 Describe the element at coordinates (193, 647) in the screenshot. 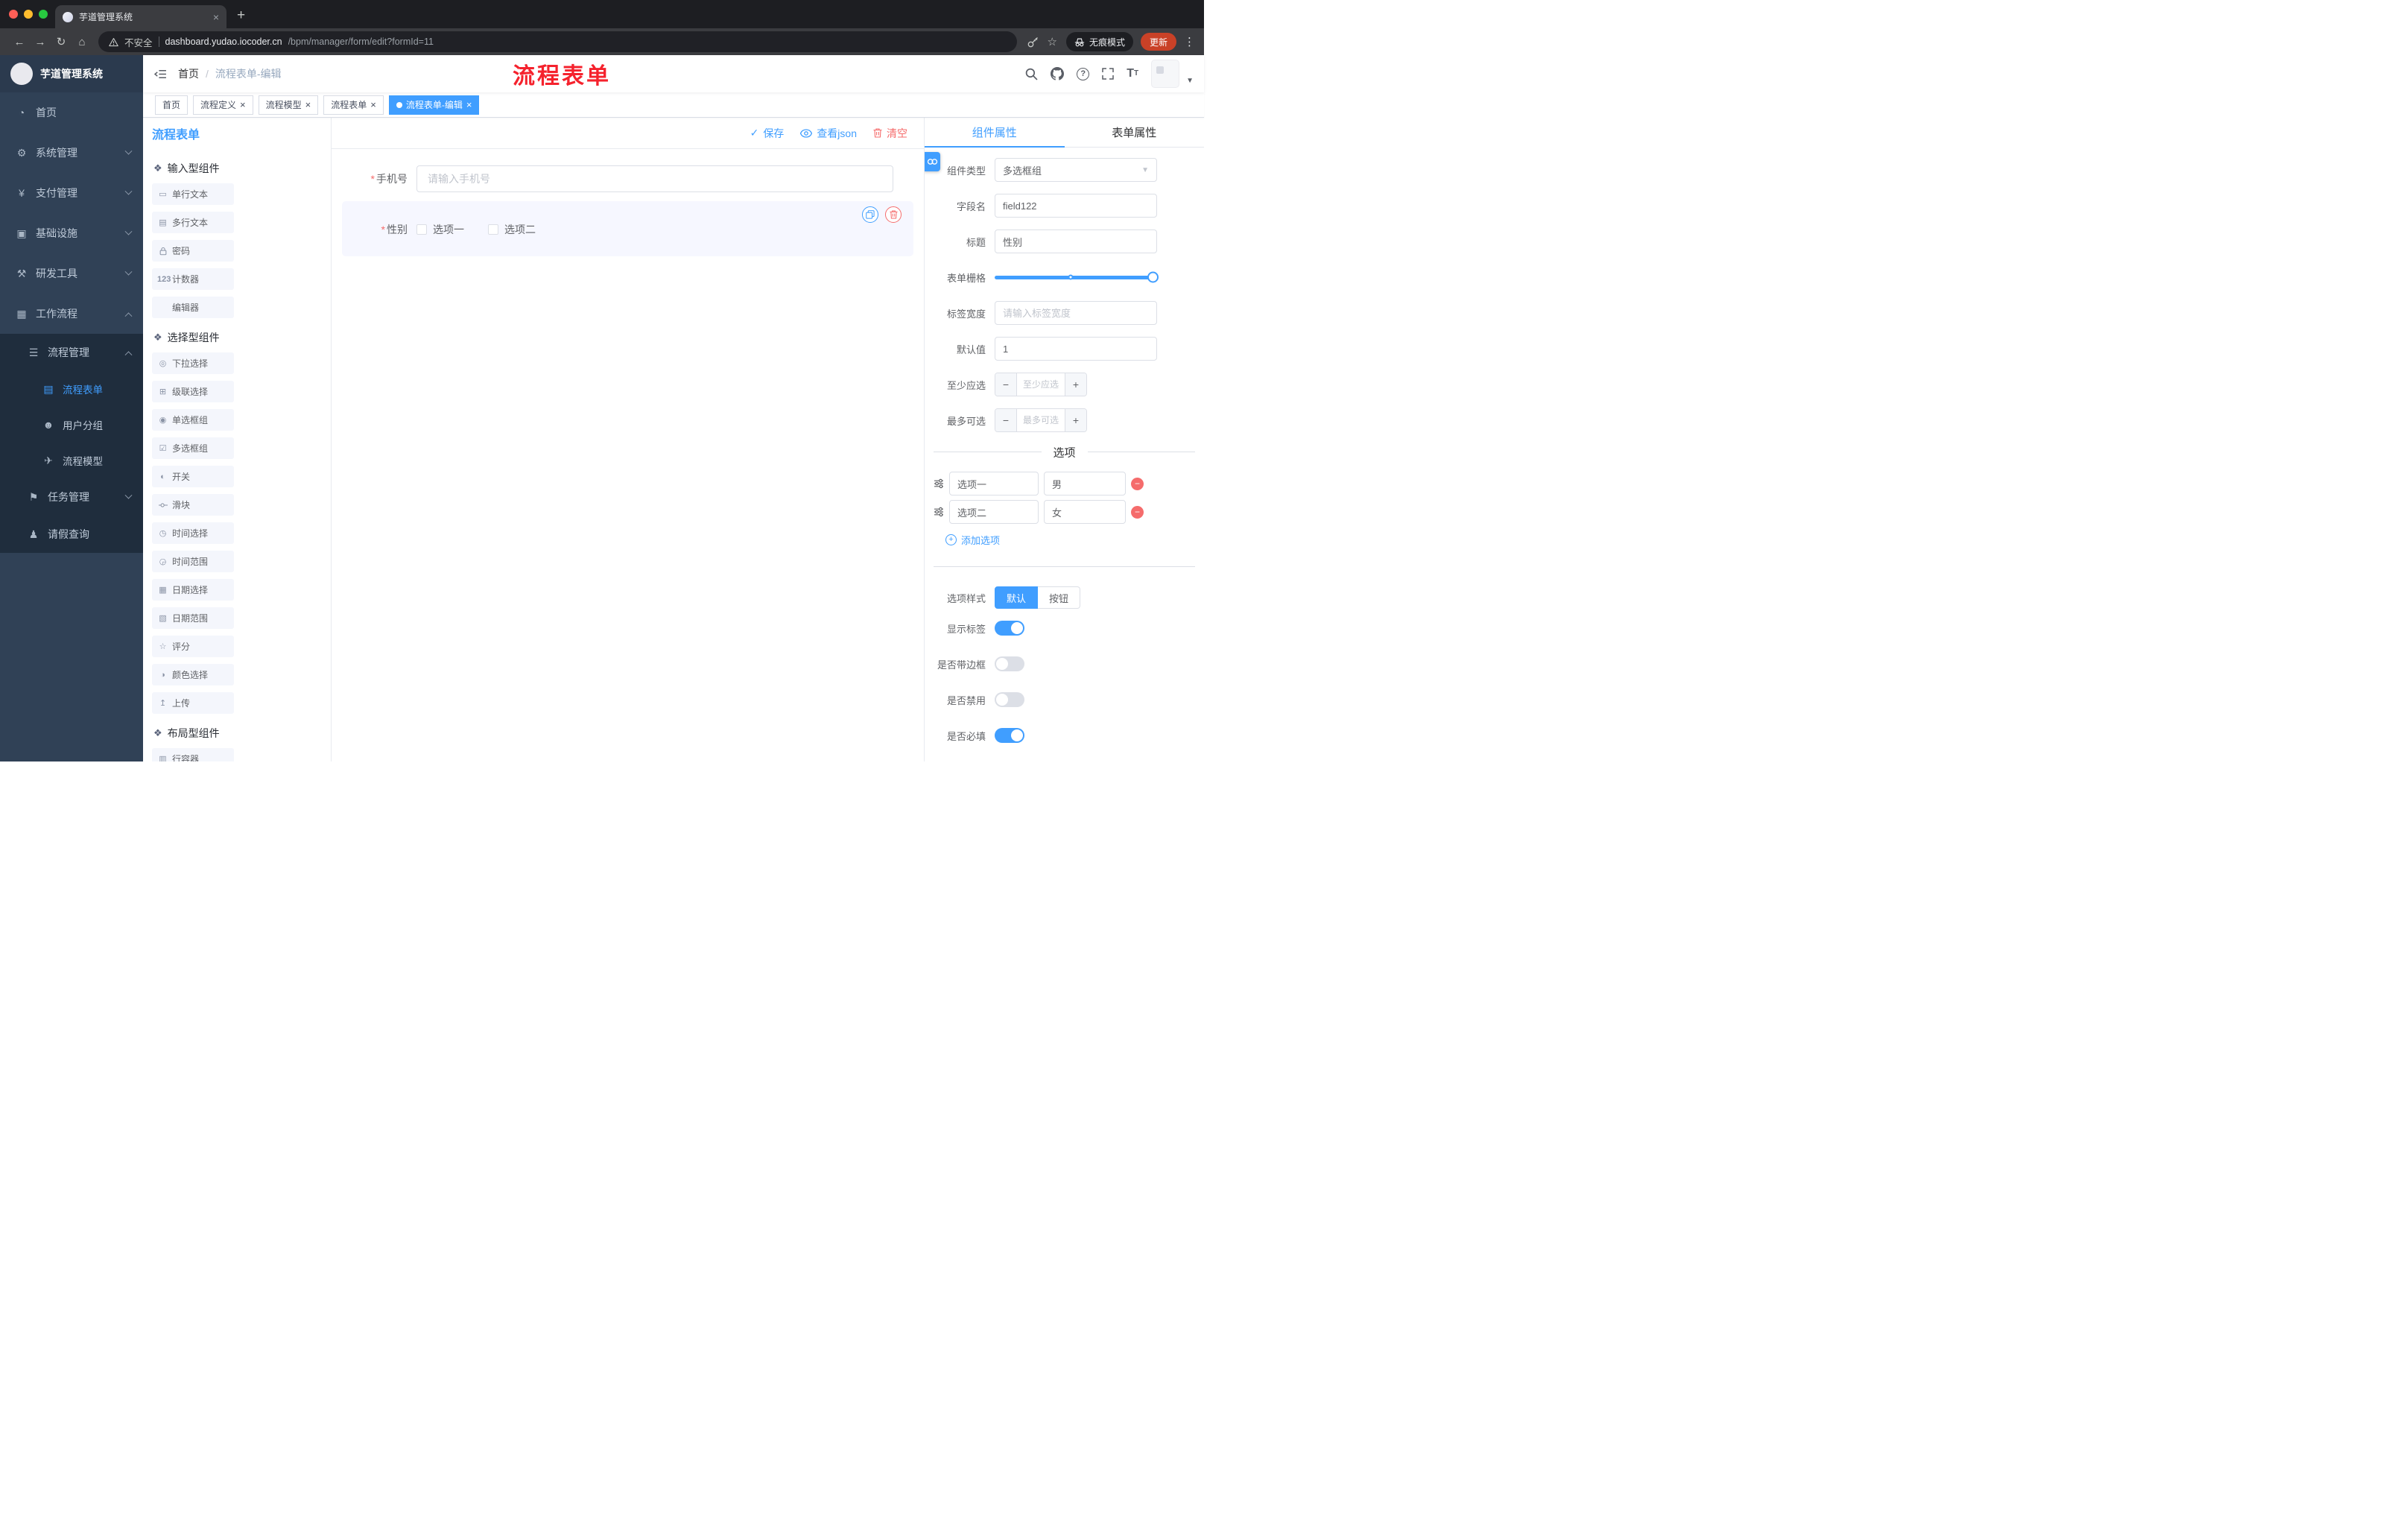

I see `palette-item-rate: ☆ 评分` at that location.